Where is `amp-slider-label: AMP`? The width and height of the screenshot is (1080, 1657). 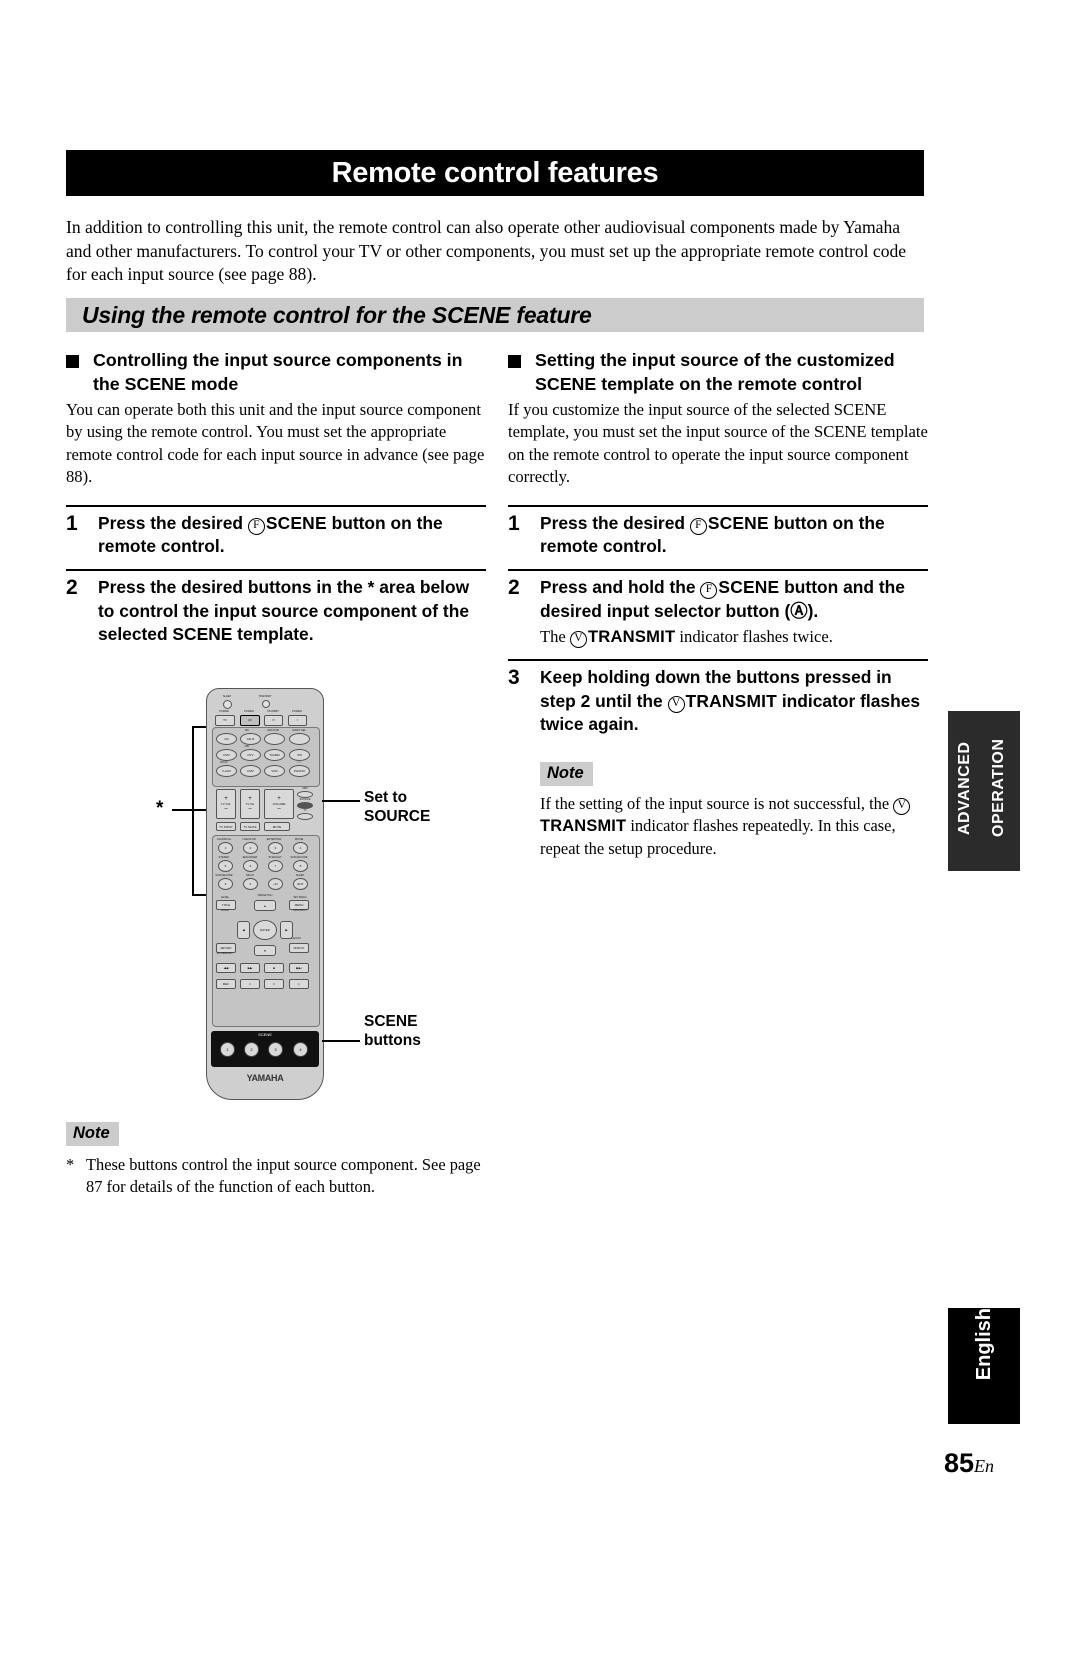 amp-slider-label: AMP is located at coordinates (305, 788).